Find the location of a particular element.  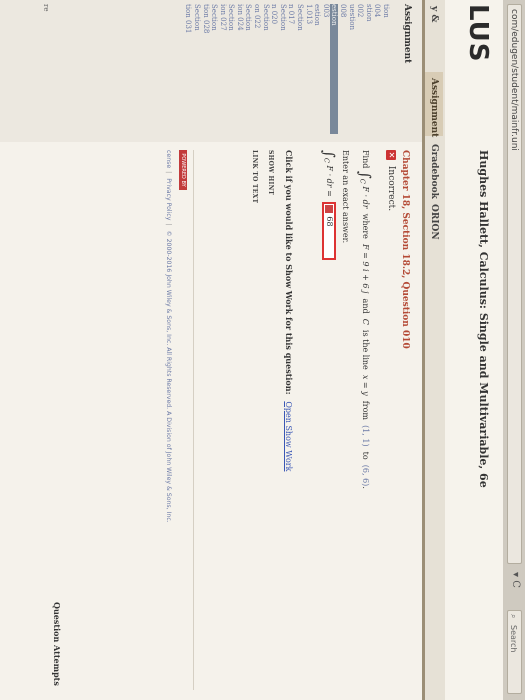

problem-where: where is located at coordinates (365, 226).